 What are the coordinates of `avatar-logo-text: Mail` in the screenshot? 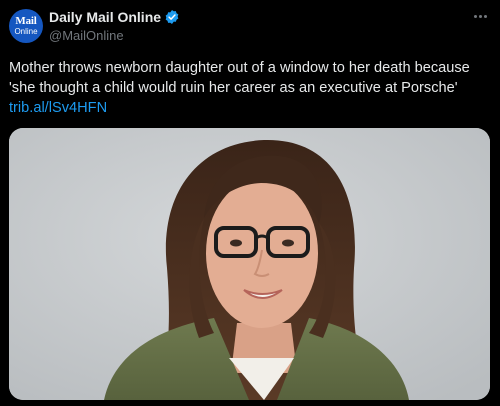 It's located at (26, 21).